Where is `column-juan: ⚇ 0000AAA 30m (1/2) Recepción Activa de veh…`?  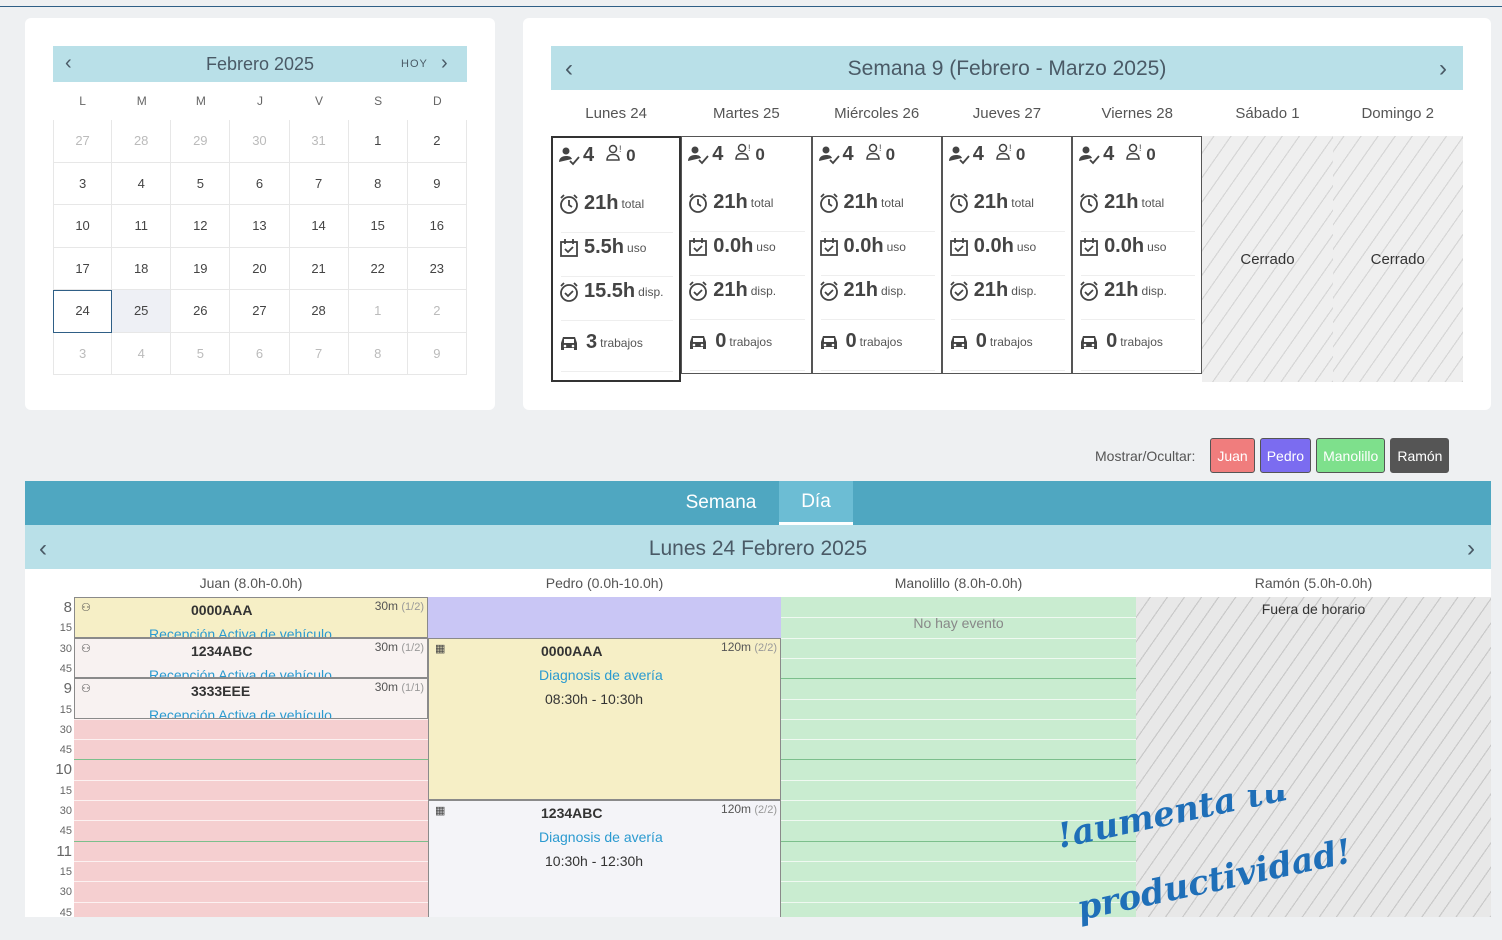 column-juan: ⚇ 0000AAA 30m (1/2) Recepción Activa de veh… is located at coordinates (251, 757).